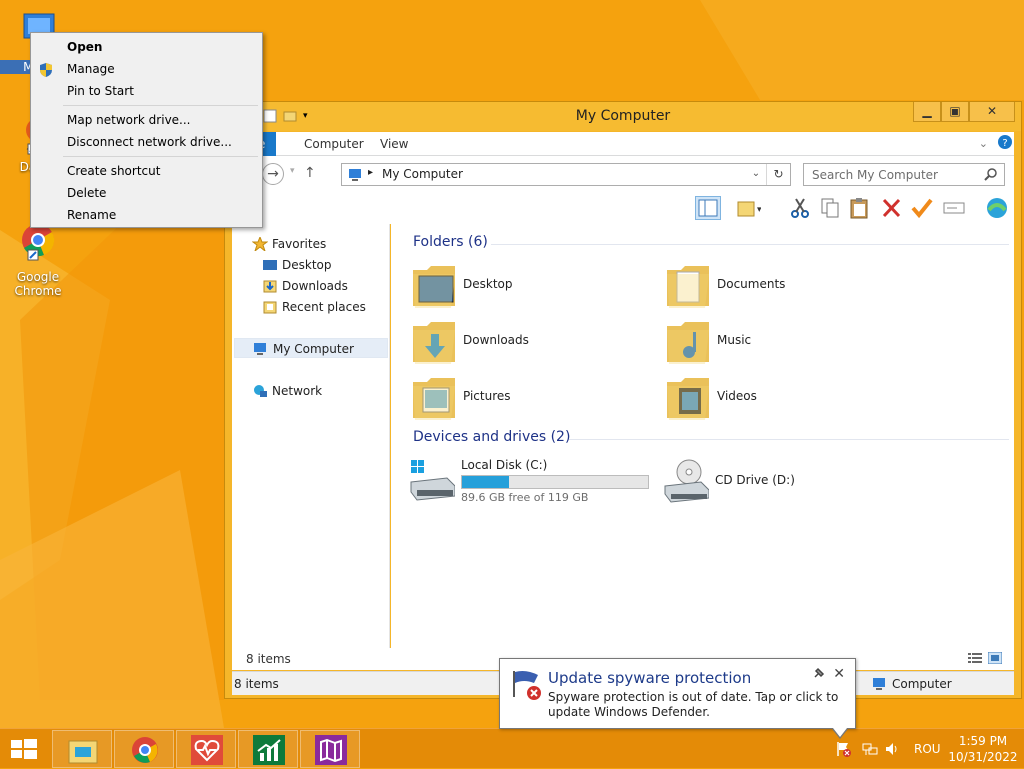  What do you see at coordinates (46, 69) in the screenshot?
I see `uac-shield-icon` at bounding box center [46, 69].